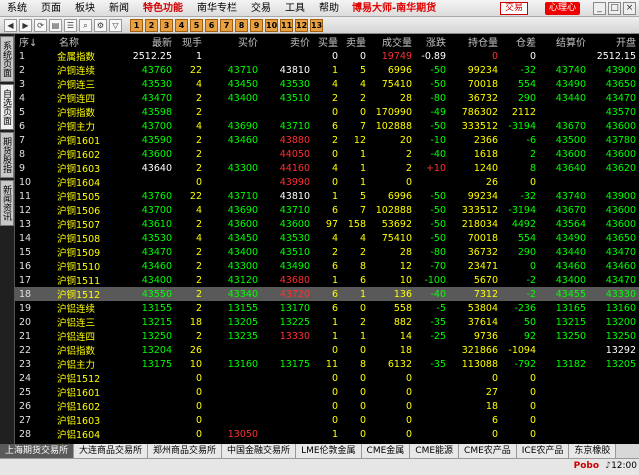 The image size is (639, 475). Describe the element at coordinates (87, 336) in the screenshot. I see `contract-name: 沪铝连四` at that location.